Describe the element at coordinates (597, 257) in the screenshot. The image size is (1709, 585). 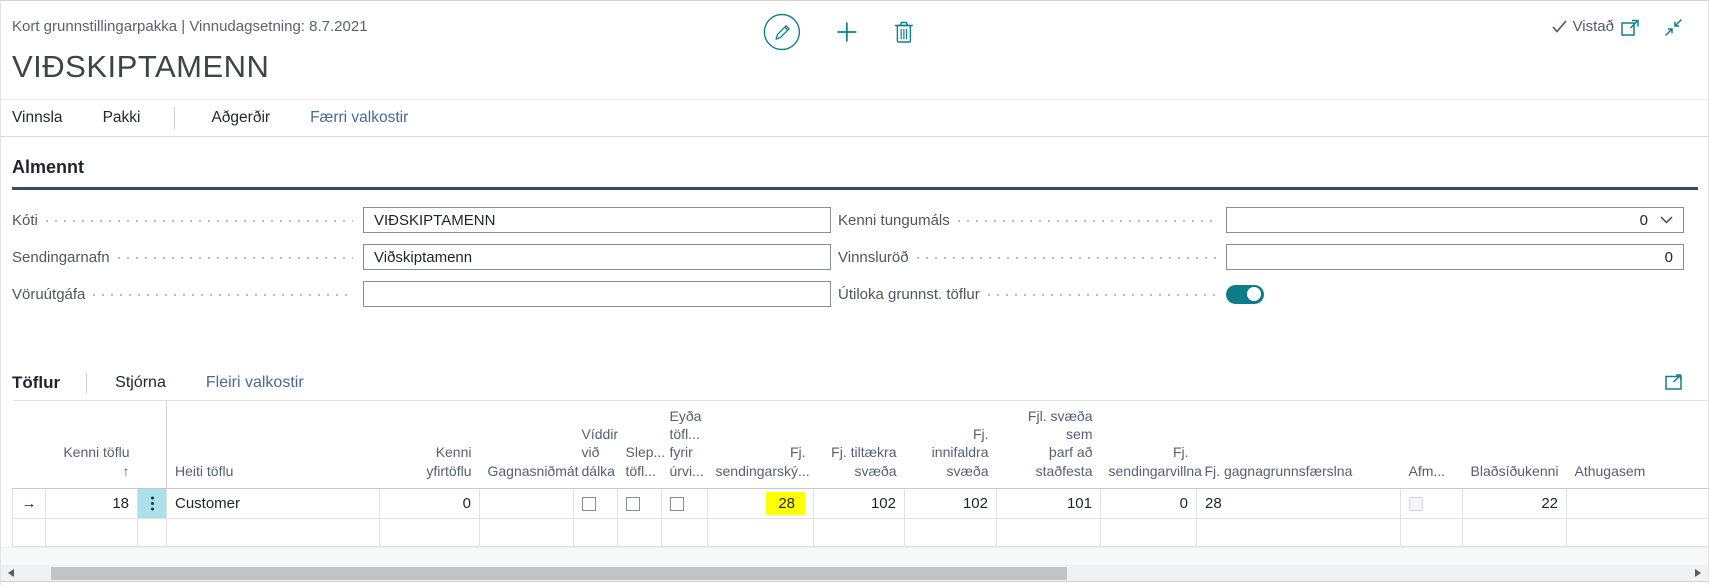
I see `sendingarnafn-input: Viðskiptamenn` at that location.